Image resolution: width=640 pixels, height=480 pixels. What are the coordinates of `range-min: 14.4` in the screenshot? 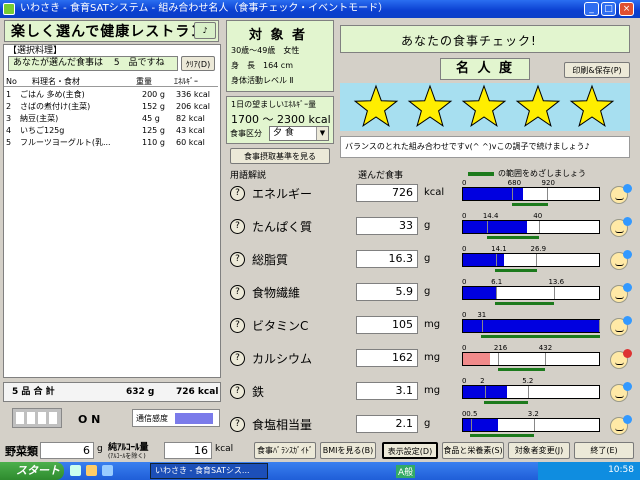 It's located at (490, 216).